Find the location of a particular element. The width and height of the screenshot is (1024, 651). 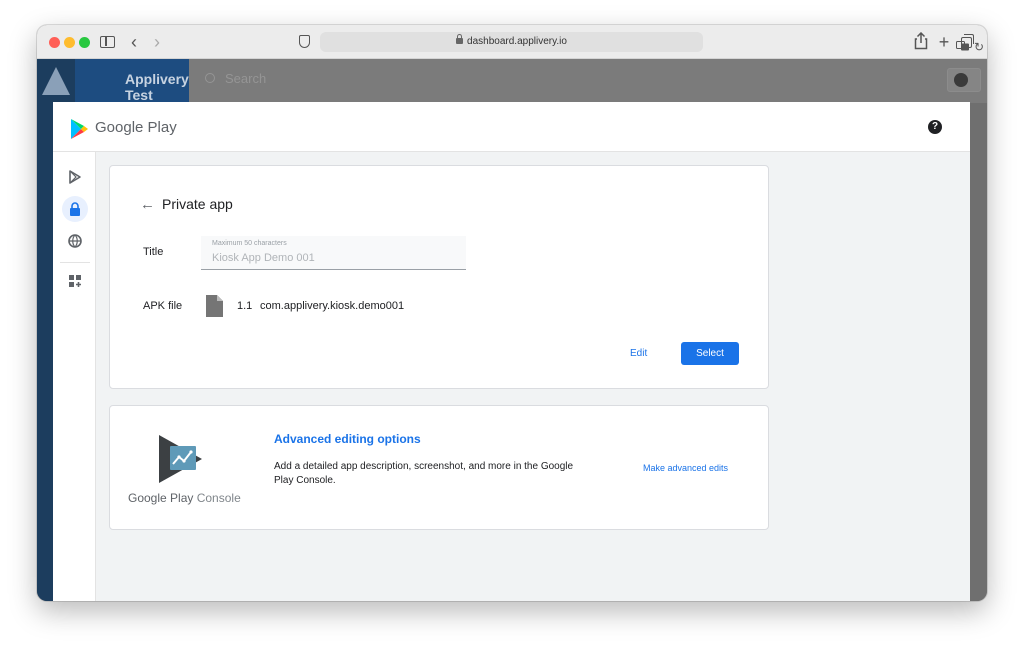

sidebar-toggle-icon is located at coordinates (108, 42).